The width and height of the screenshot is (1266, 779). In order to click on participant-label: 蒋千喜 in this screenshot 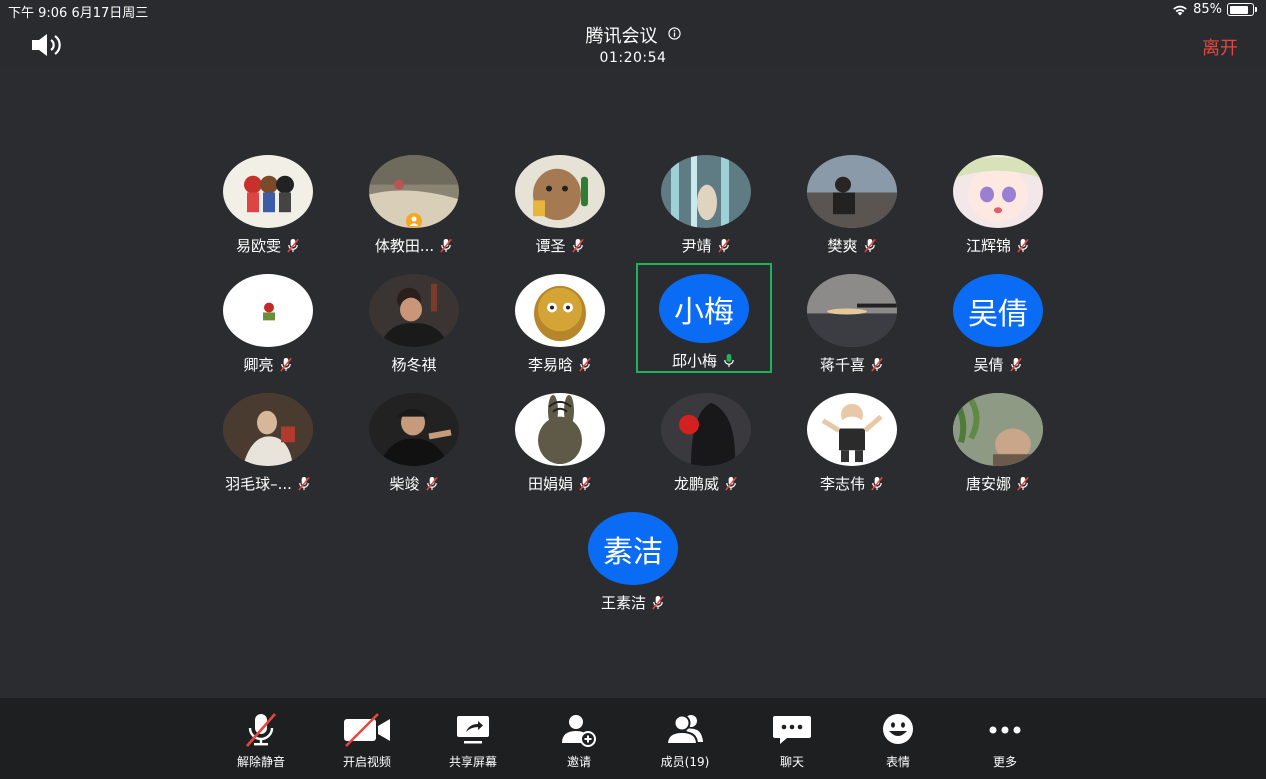, I will do `click(852, 364)`.